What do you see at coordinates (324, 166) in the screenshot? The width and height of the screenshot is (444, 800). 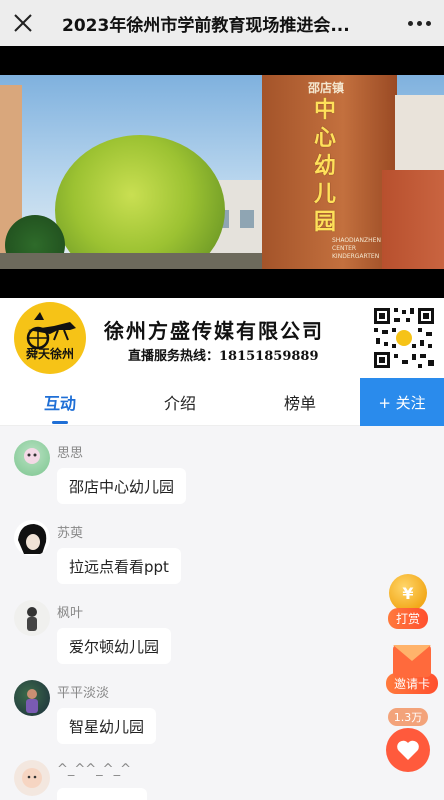 I see `sign-char: 幼` at bounding box center [324, 166].